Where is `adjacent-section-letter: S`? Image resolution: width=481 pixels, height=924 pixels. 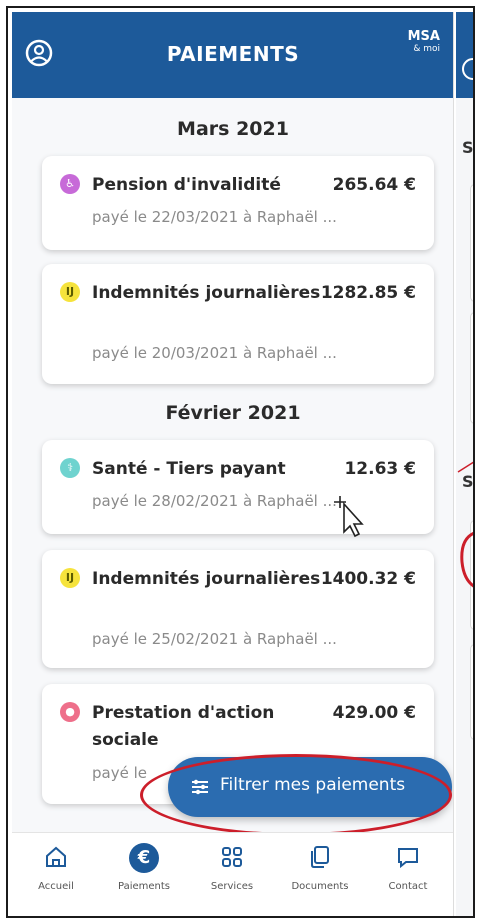 adjacent-section-letter: S is located at coordinates (468, 147).